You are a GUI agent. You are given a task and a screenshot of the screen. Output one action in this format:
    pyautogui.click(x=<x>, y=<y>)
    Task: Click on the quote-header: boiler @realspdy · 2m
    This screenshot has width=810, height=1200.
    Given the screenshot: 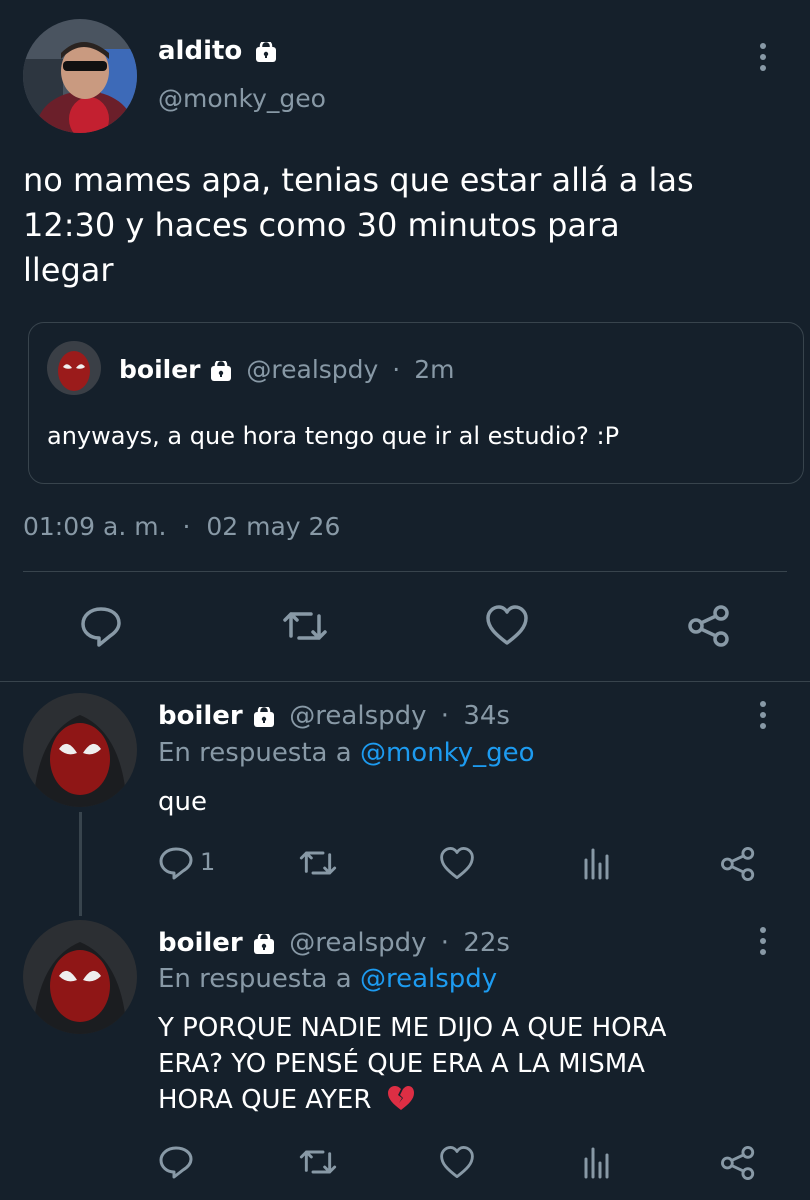 What is the action you would take?
    pyautogui.click(x=287, y=369)
    